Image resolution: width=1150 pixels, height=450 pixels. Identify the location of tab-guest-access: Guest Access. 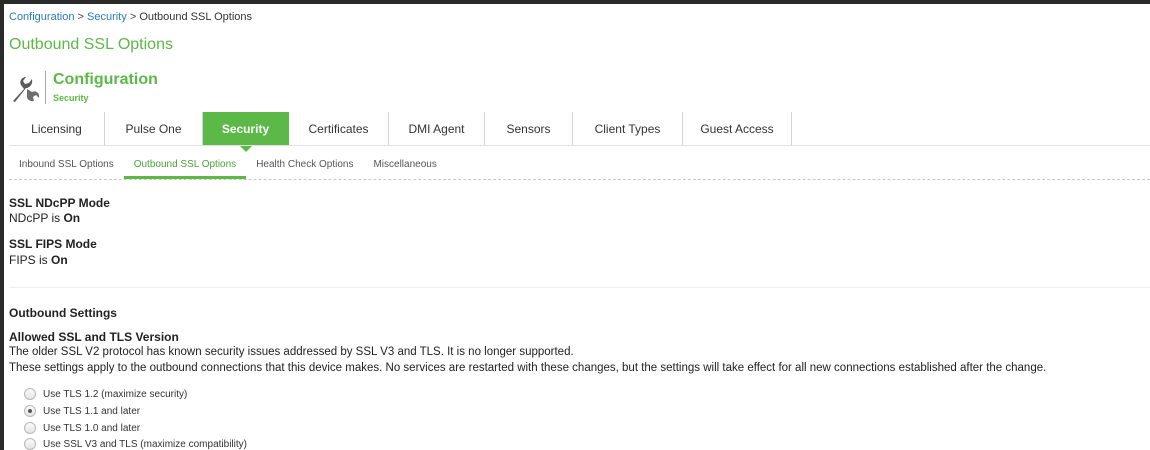
(737, 128).